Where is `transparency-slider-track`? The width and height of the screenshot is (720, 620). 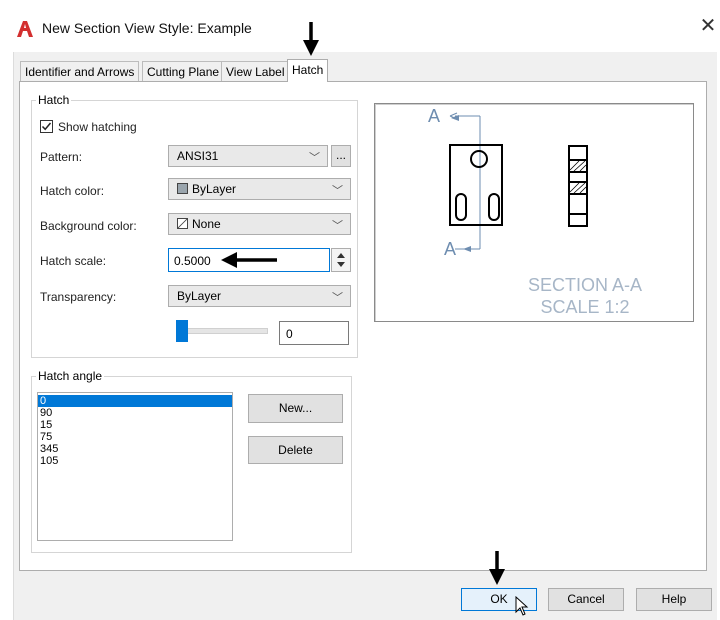 transparency-slider-track is located at coordinates (222, 331).